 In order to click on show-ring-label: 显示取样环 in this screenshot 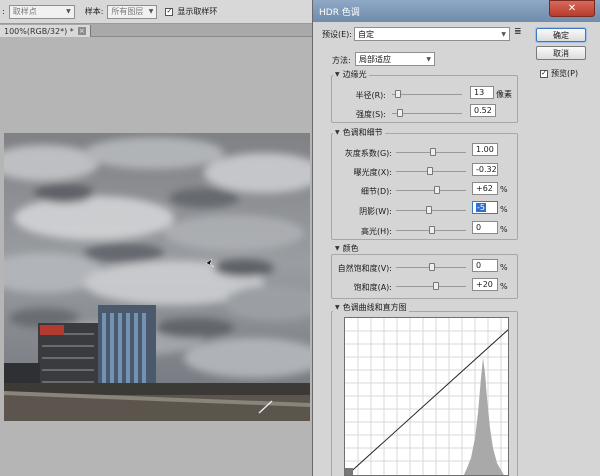, I will do `click(197, 11)`.